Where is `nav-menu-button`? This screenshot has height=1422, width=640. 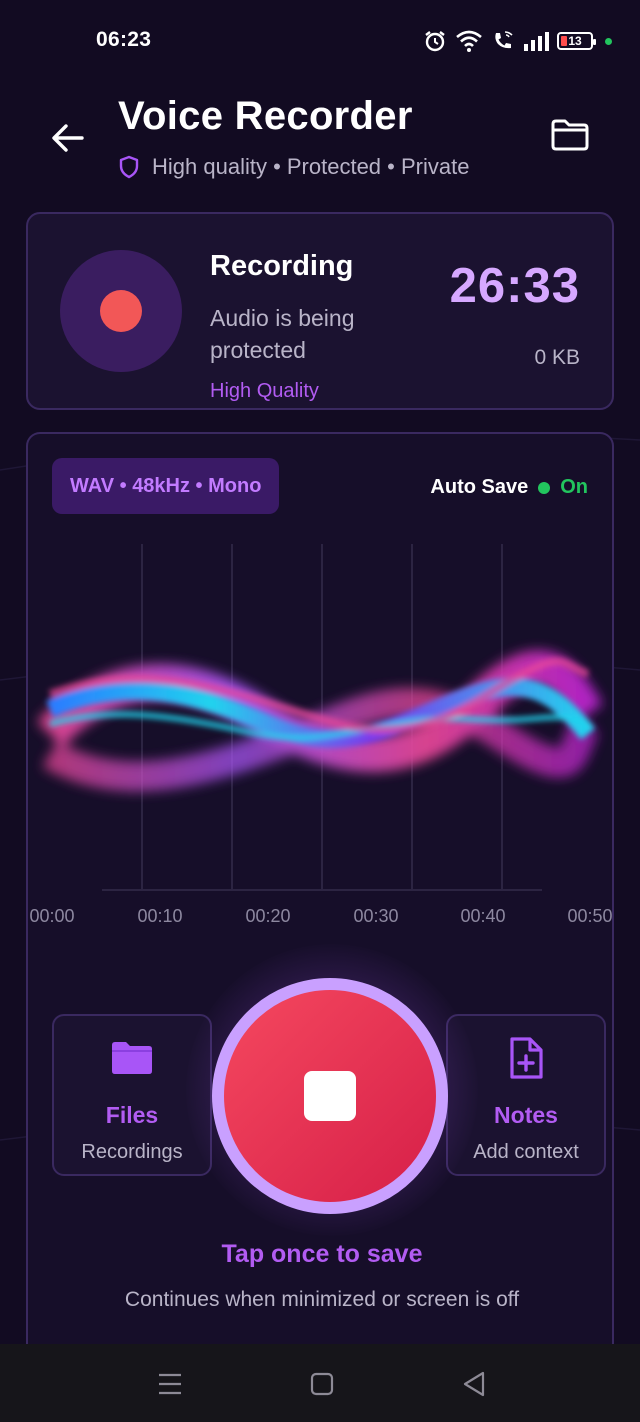 nav-menu-button is located at coordinates (170, 1384).